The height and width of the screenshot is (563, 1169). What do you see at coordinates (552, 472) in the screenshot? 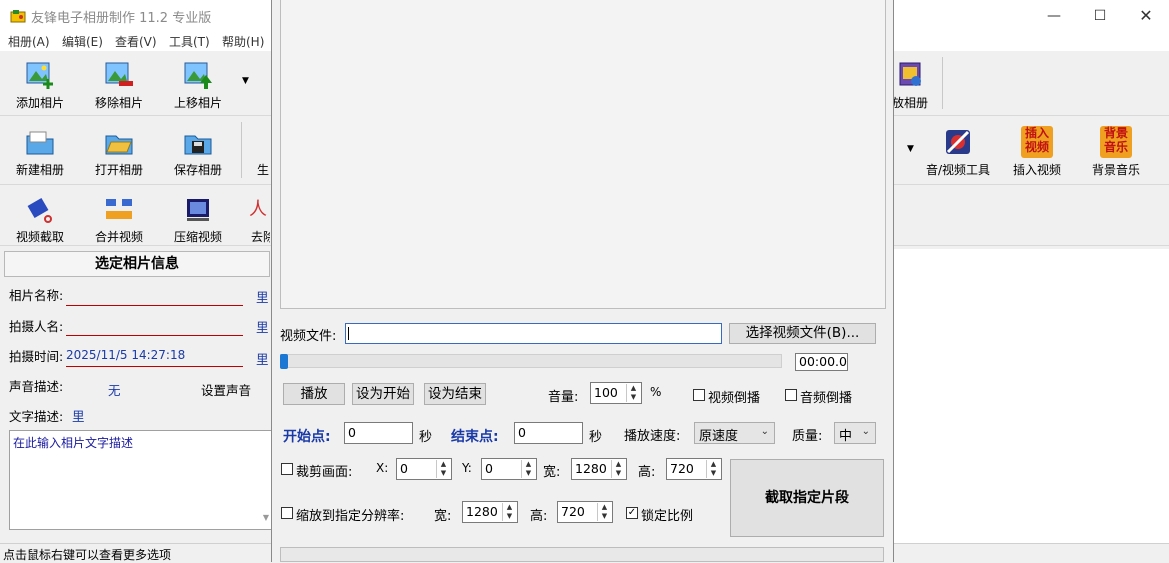
I see `crop-width-label: 宽:` at bounding box center [552, 472].